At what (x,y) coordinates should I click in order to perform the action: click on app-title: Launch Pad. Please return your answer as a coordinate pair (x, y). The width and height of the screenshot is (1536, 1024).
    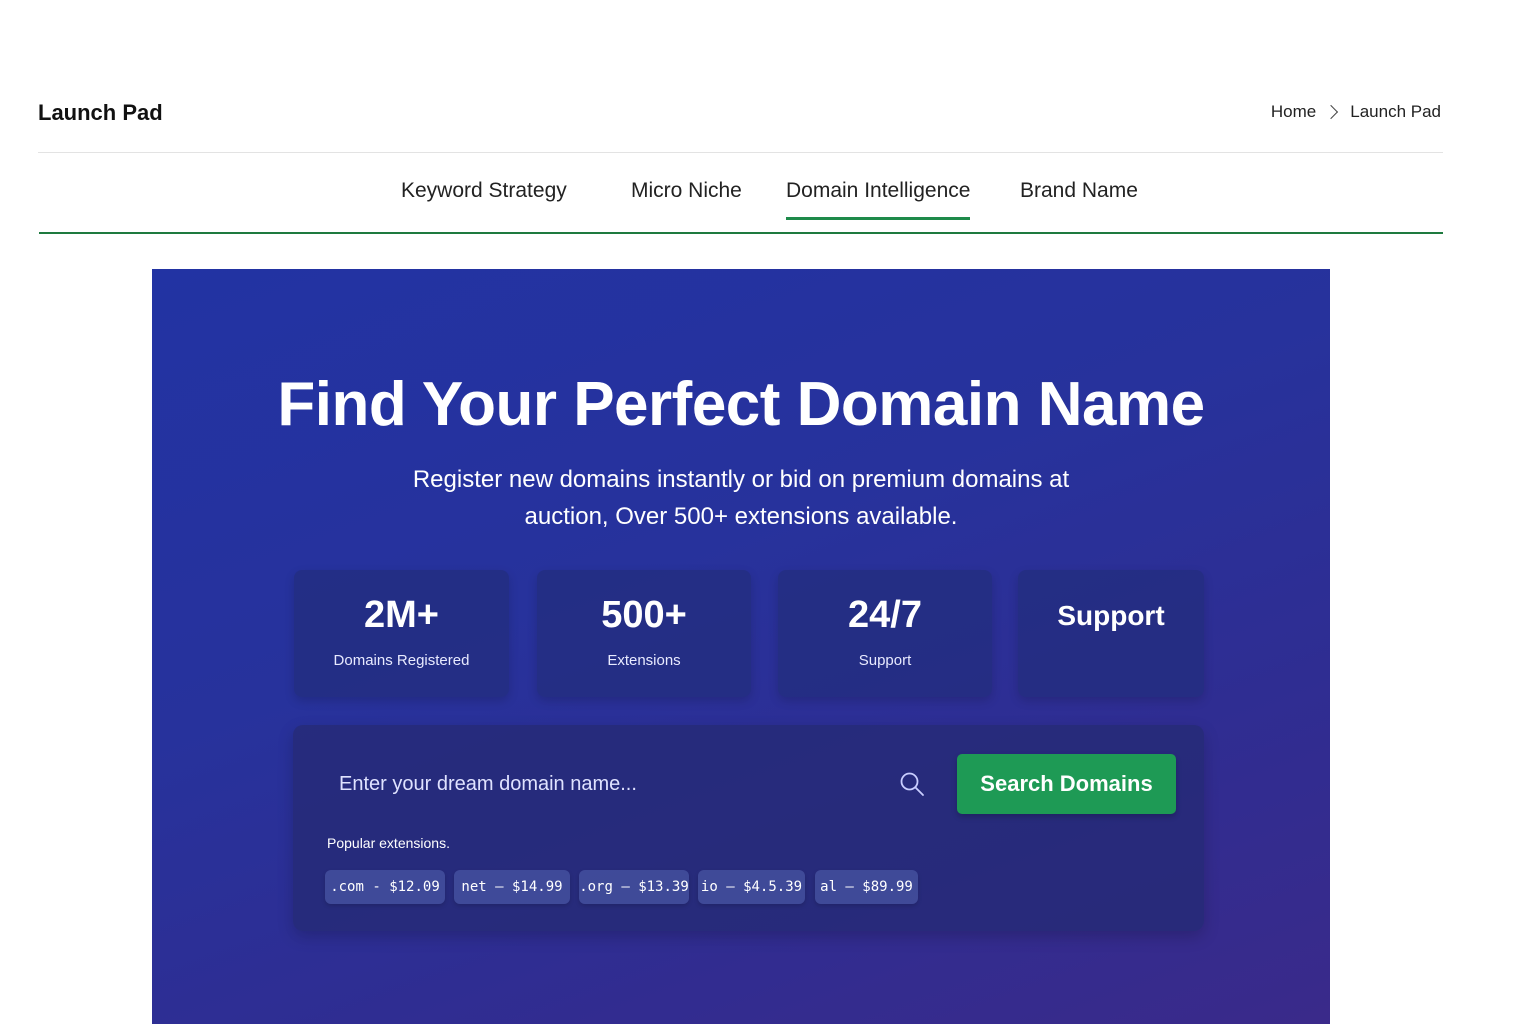
    Looking at the image, I should click on (100, 112).